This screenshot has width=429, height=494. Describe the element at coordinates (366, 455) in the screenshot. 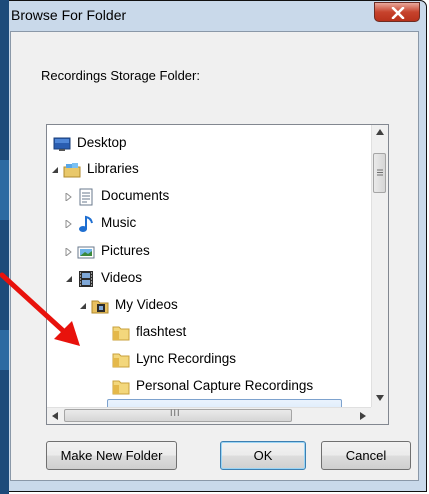

I see `cancel-button: Cancel` at that location.